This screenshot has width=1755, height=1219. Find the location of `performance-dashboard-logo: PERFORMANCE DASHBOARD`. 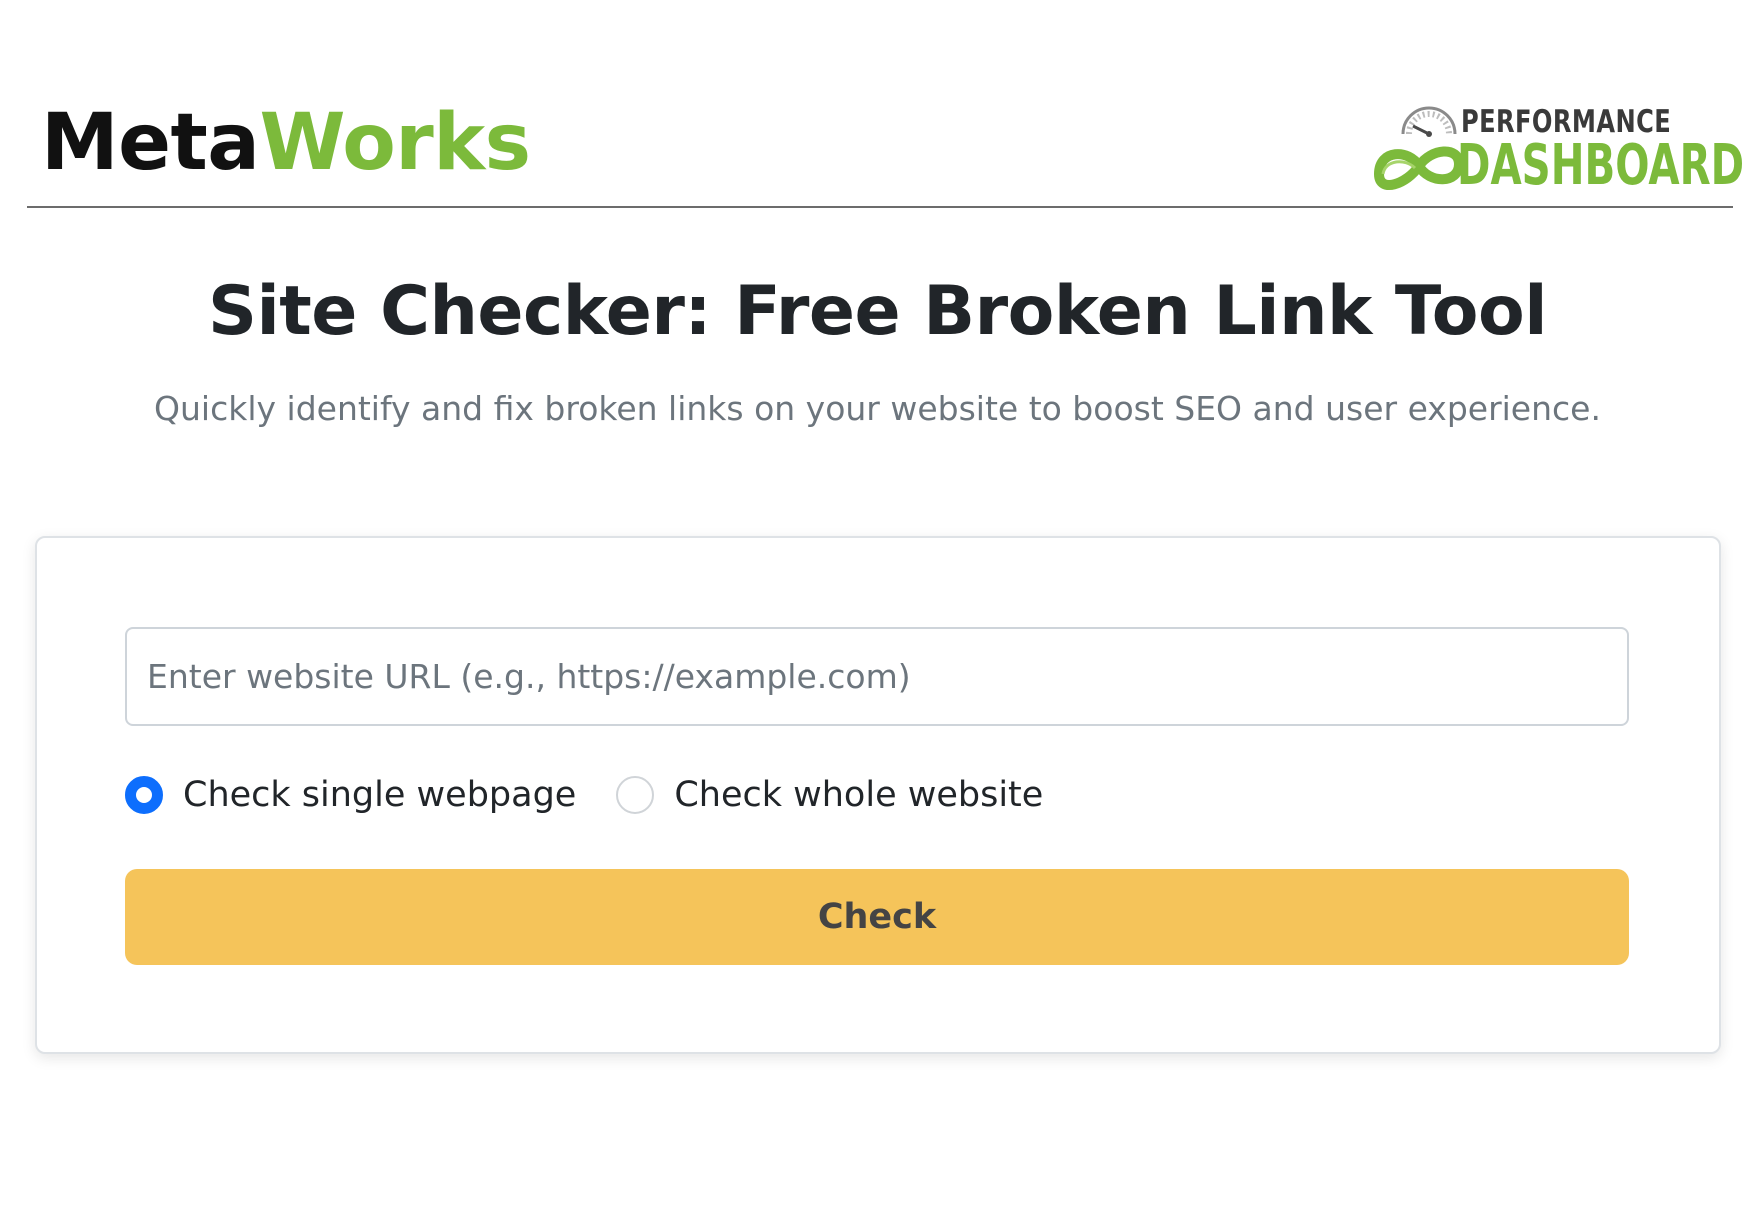

performance-dashboard-logo: PERFORMANCE DASHBOARD is located at coordinates (1556, 152).